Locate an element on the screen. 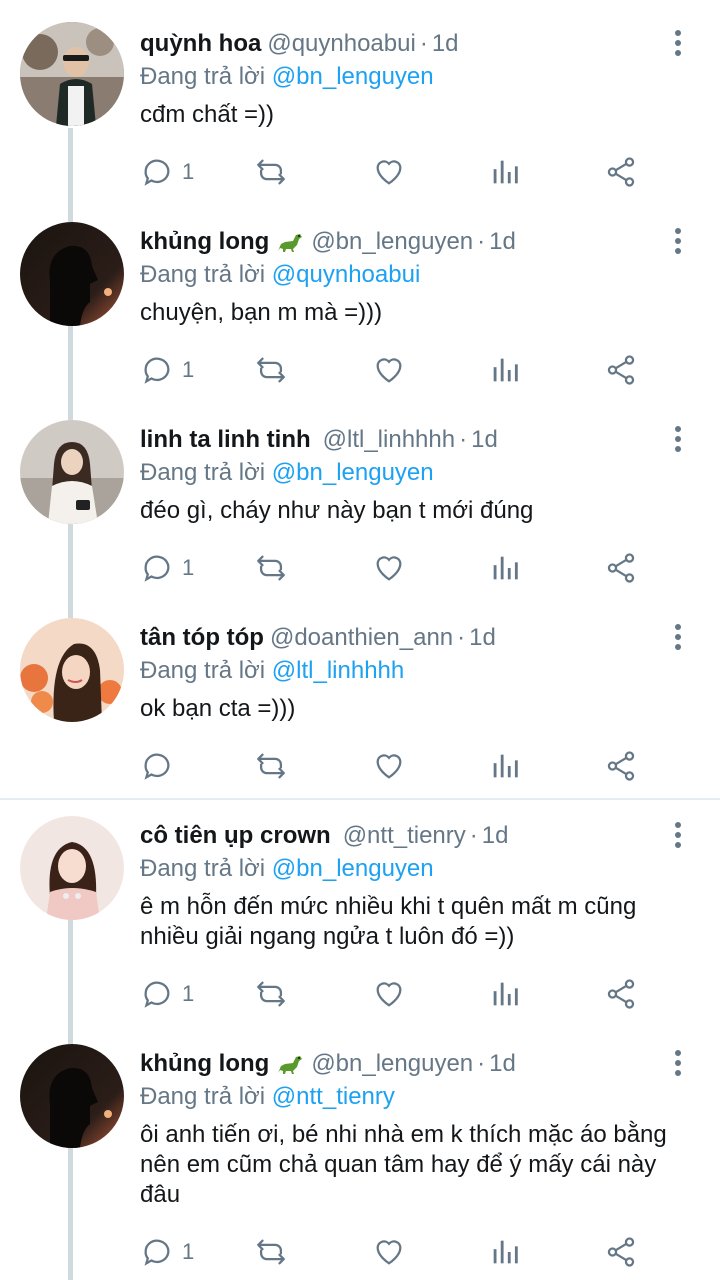 The width and height of the screenshot is (720, 1280). display-name: linh ta linh tinh is located at coordinates (225, 439).